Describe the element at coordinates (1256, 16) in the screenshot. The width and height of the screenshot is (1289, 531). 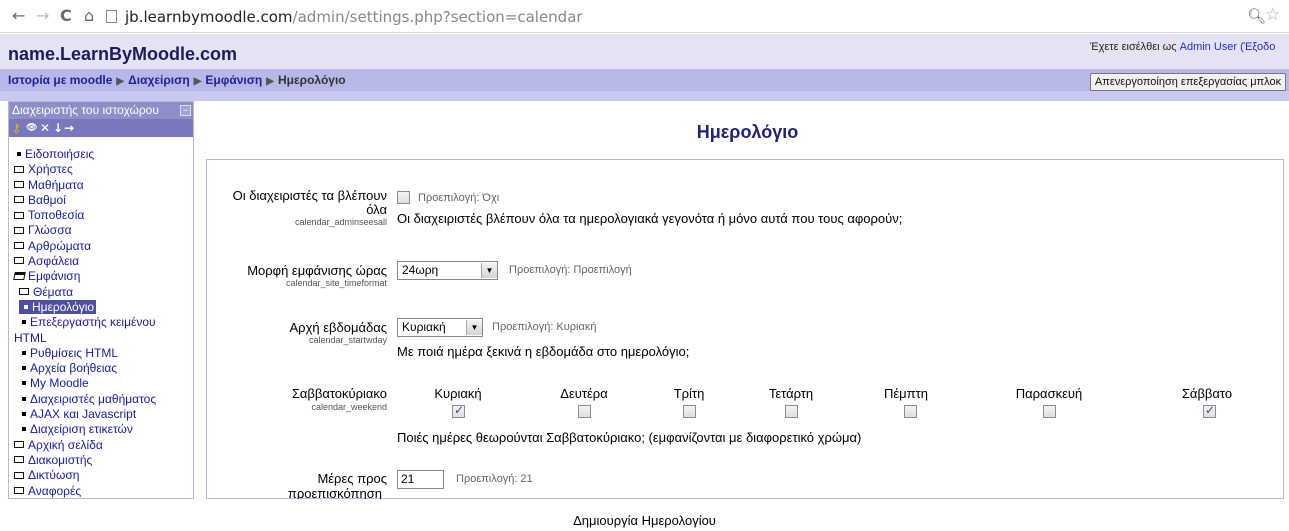
I see `zoom-icon: 🔍︎` at that location.